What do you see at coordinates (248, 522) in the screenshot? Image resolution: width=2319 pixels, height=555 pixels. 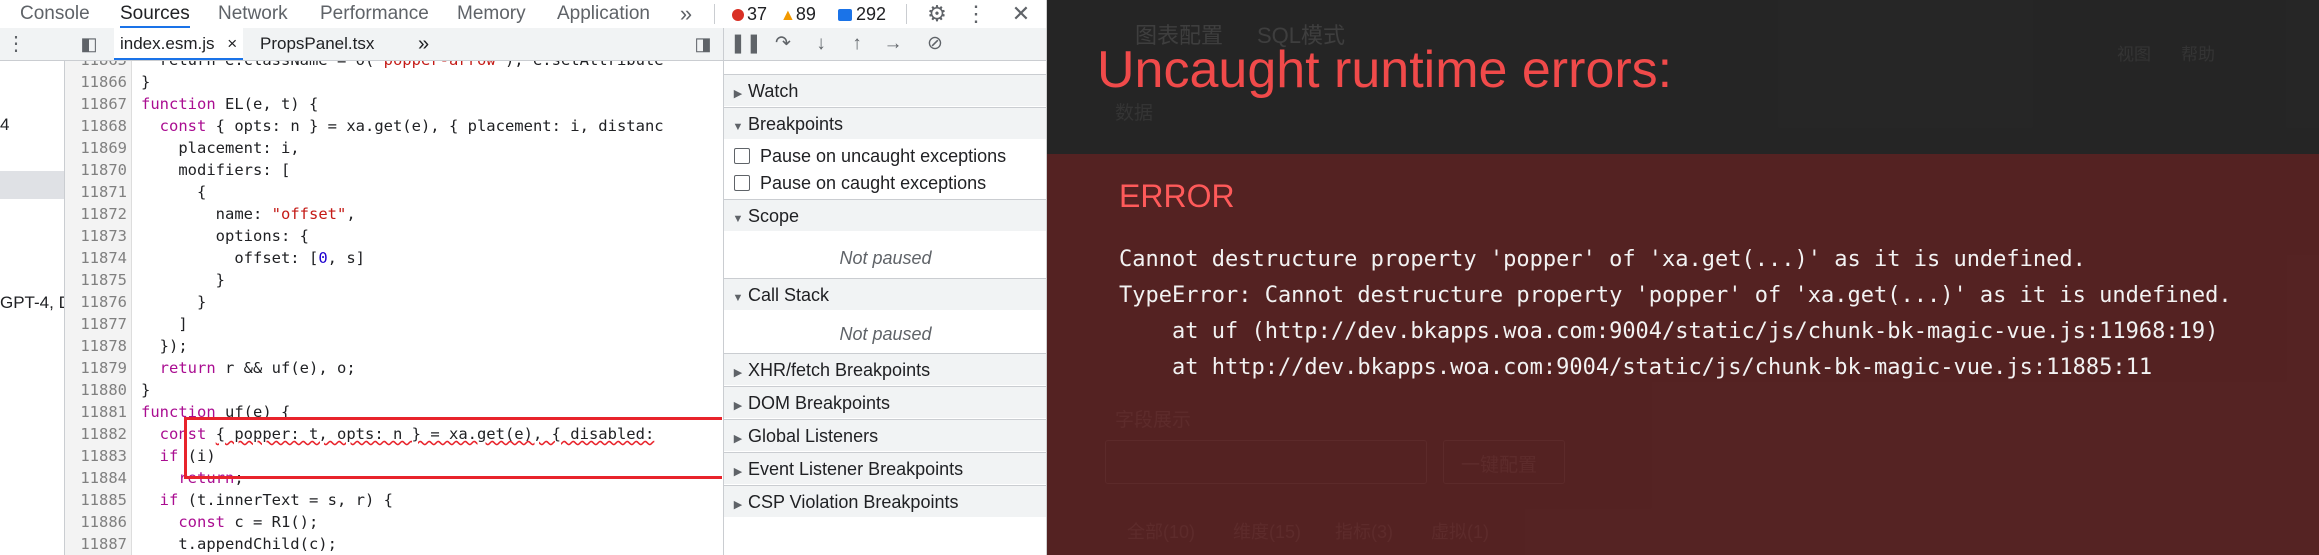 I see `code-line: const c = R1();` at bounding box center [248, 522].